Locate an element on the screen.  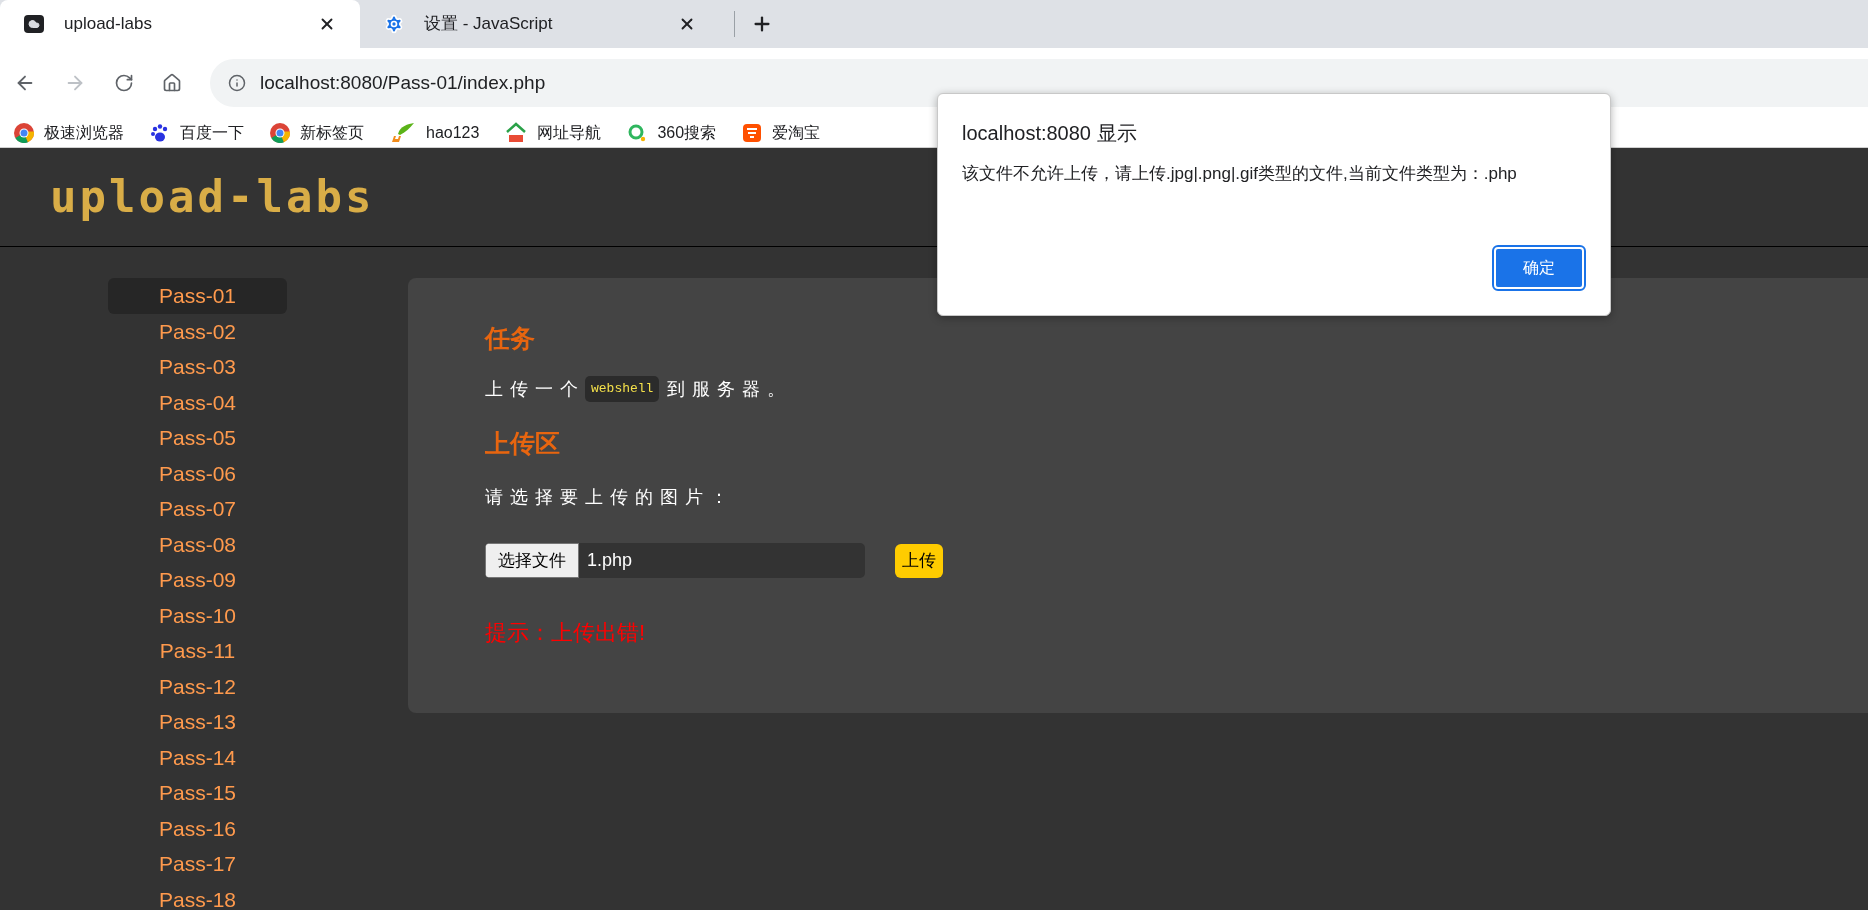
sidebar-item: Pass-08 is located at coordinates (197, 544).